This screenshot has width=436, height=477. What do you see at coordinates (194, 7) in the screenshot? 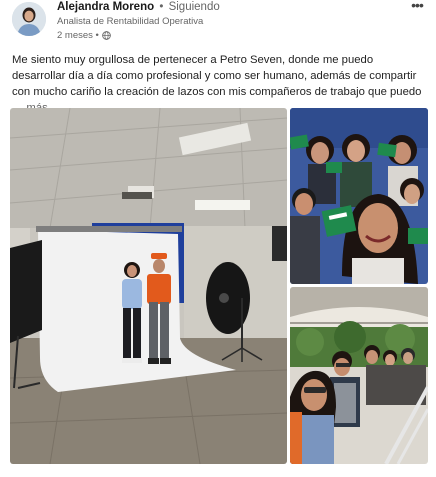
I see `follow-status: Siguiendo` at bounding box center [194, 7].